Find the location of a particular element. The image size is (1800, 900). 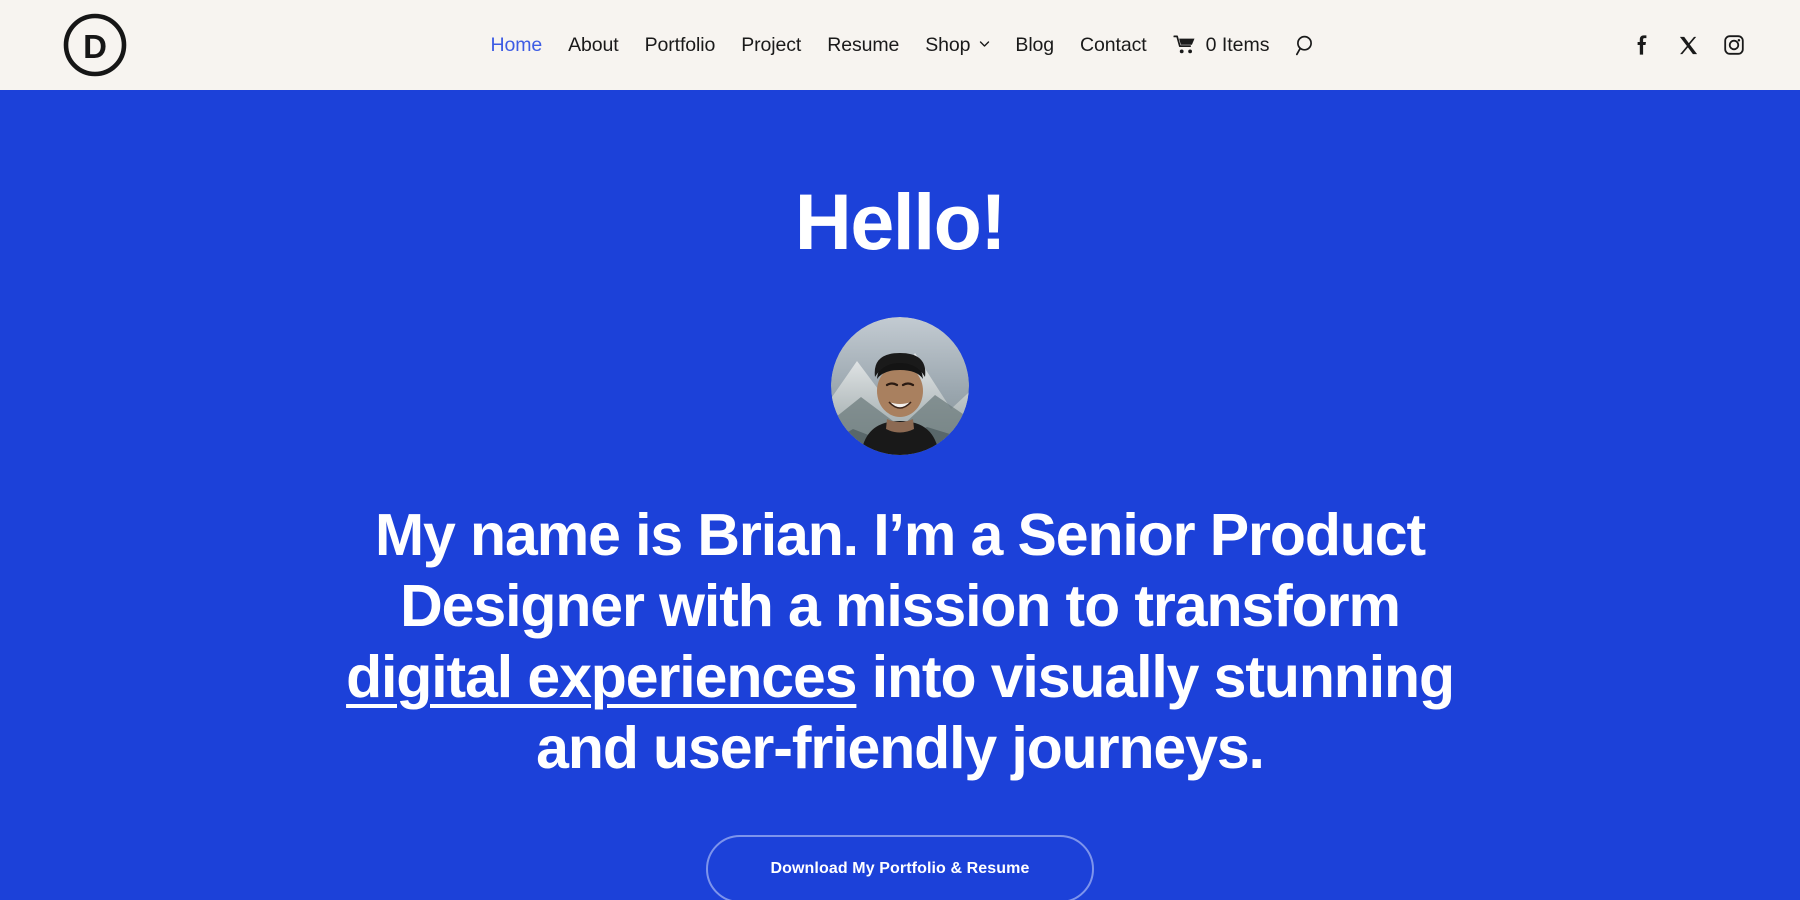

cta-container: Download My Portfolio & Resume is located at coordinates (900, 867).